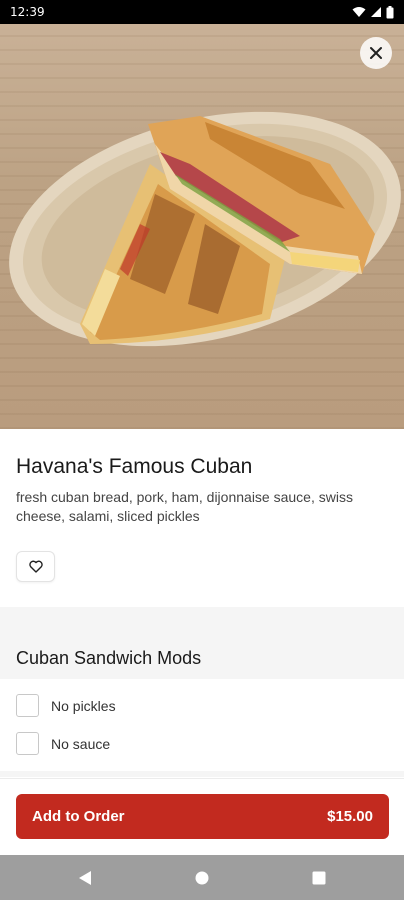 This screenshot has height=900, width=404. I want to click on close-button, so click(376, 53).